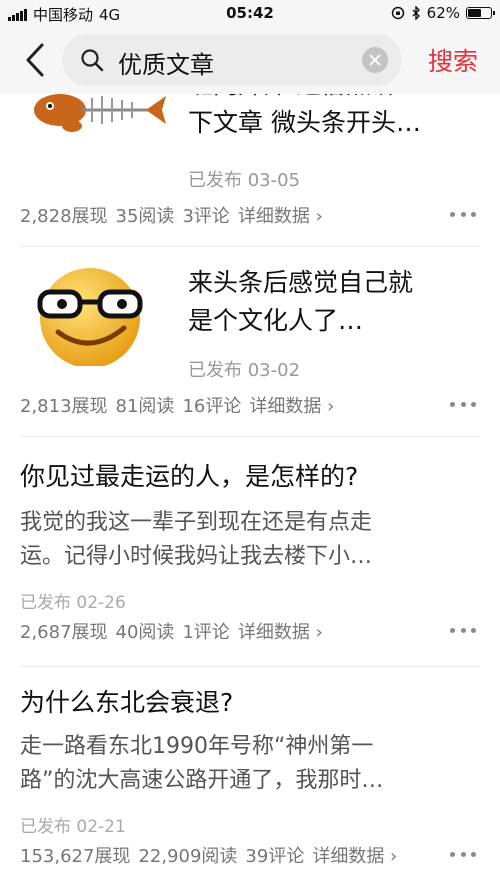 Image resolution: width=500 pixels, height=889 pixels. I want to click on search-query: 优质文章, so click(166, 62).